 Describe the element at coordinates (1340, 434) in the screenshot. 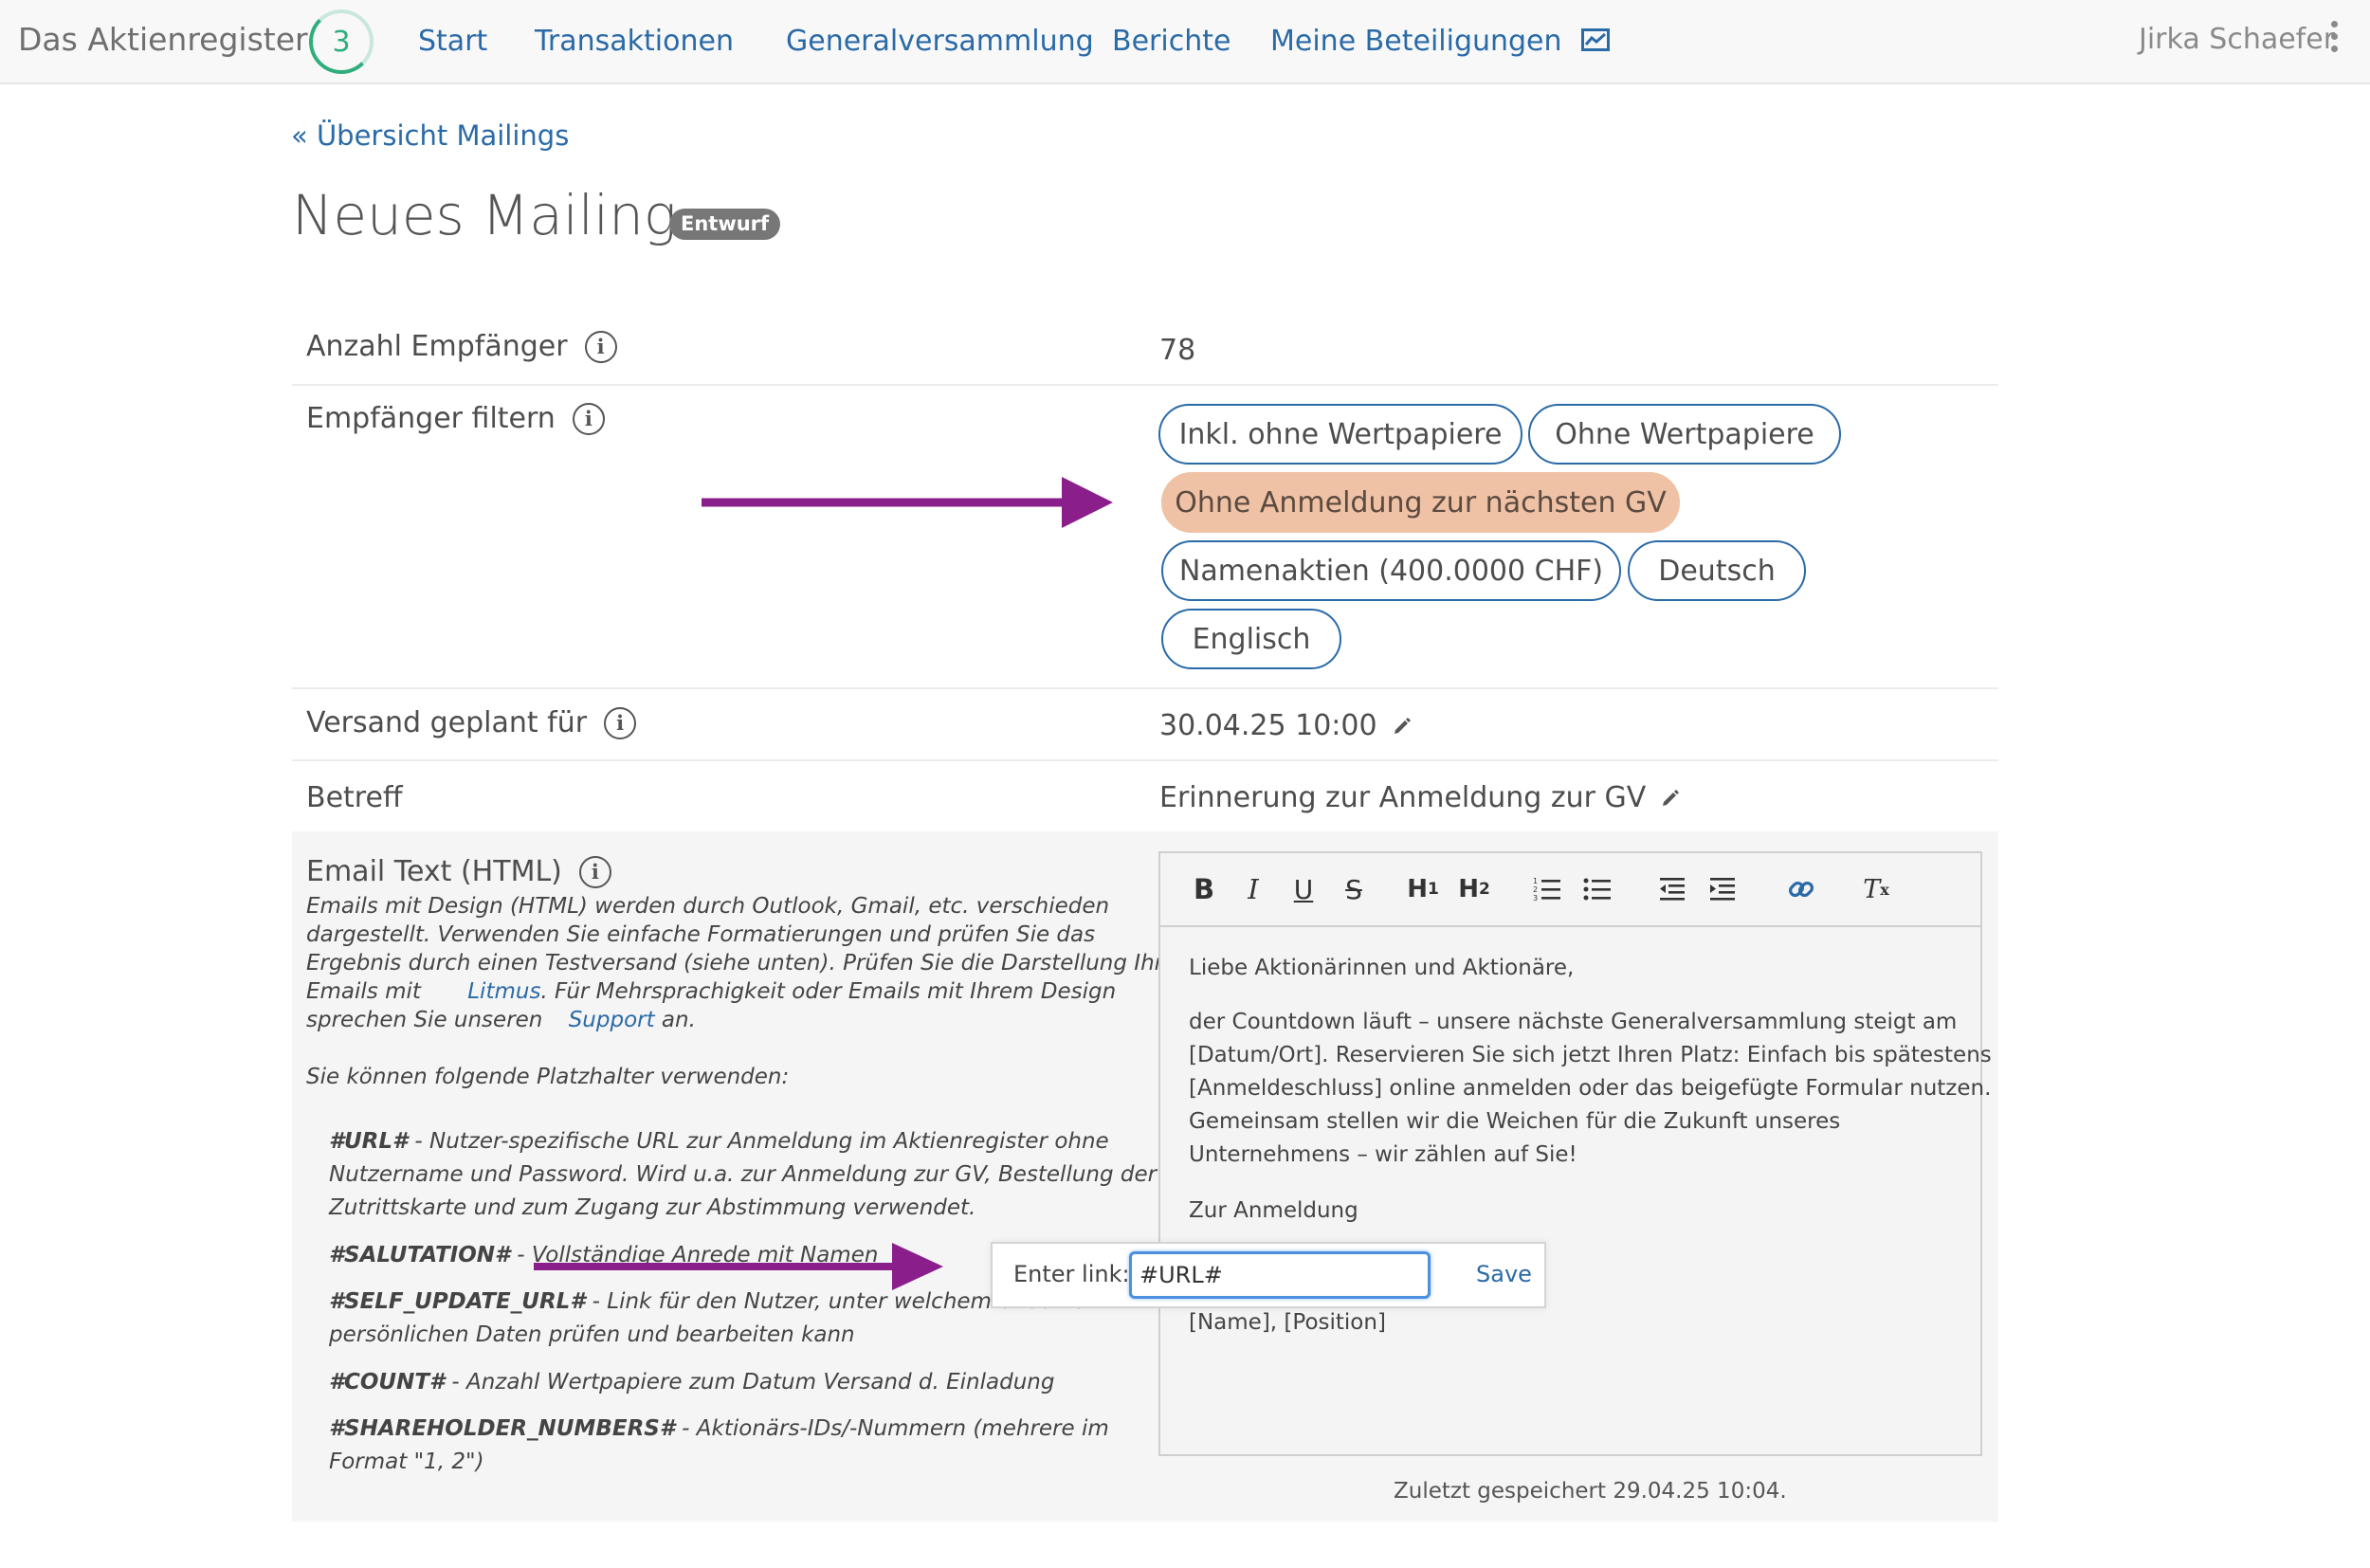

I see `filter-chip-inkl-ohne-wertpapiere: Inkl. ohne Wertpapiere` at that location.